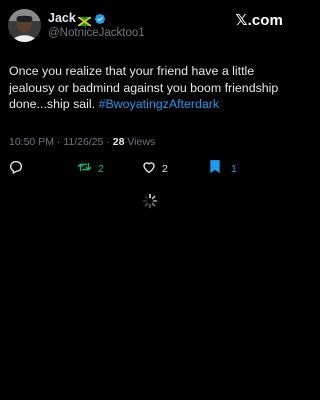  I want to click on avatar-image, so click(24, 25).